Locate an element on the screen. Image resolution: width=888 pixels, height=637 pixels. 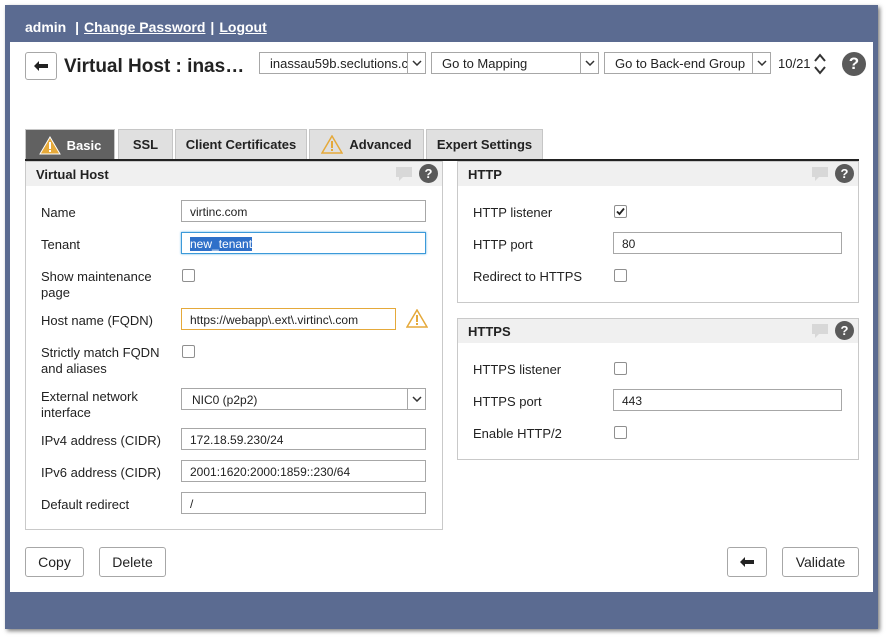
http2-label: Enable HTTP/2 is located at coordinates (517, 433).